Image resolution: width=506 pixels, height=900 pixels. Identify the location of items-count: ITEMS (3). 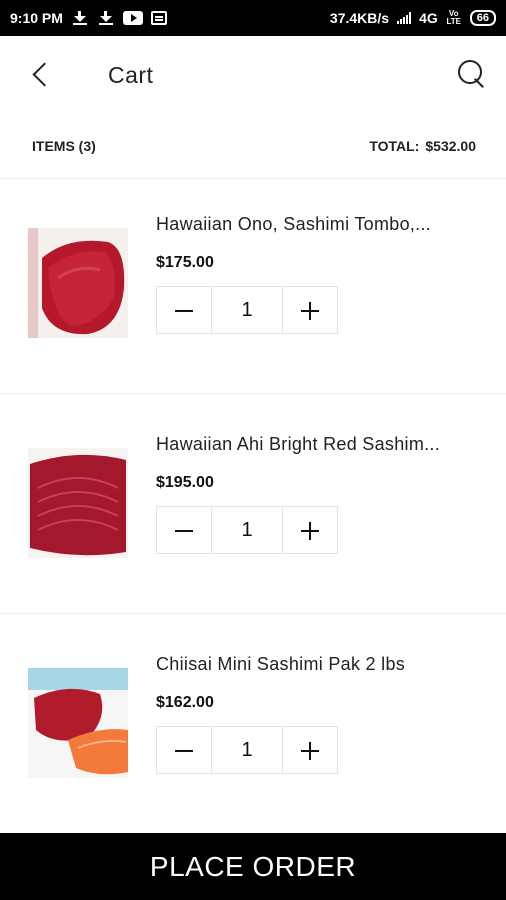
(64, 146).